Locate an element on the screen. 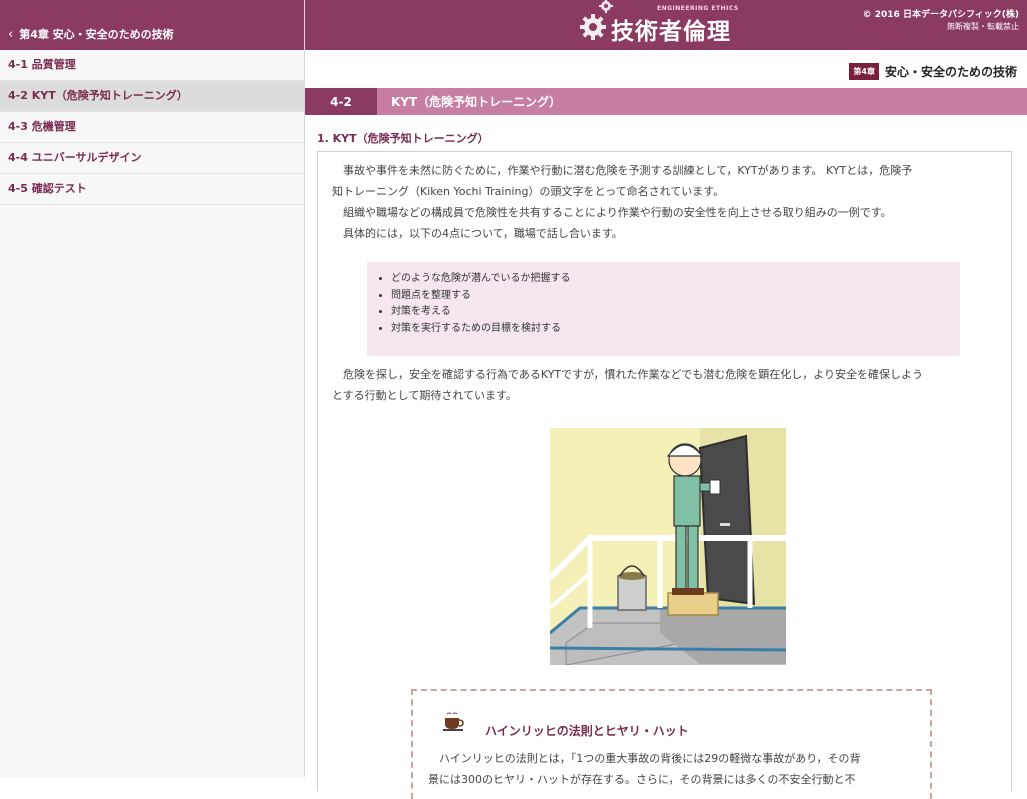 The image size is (1027, 799). copyright: © 2016 日本データパシフィック(株) 無断複製・転載禁止 is located at coordinates (941, 21).